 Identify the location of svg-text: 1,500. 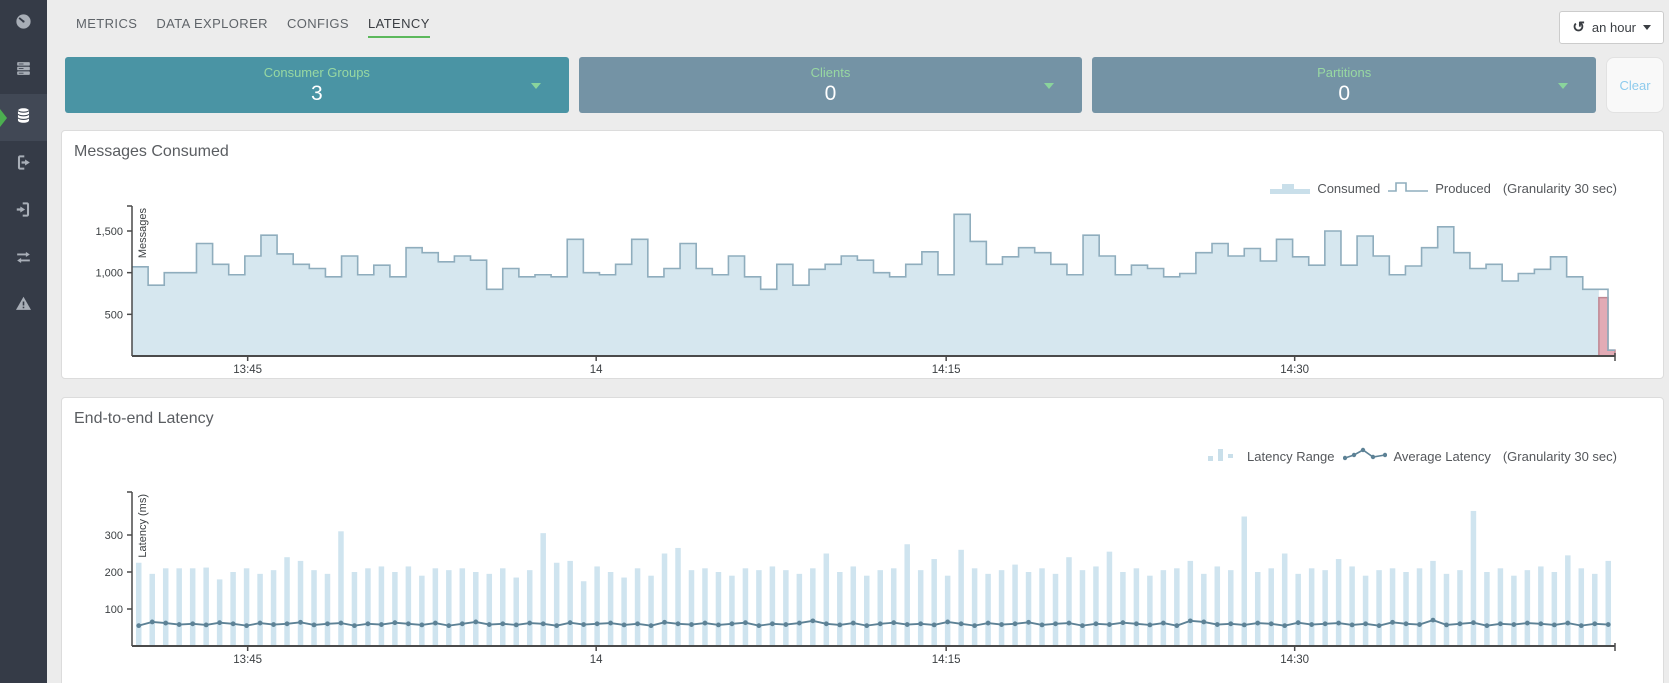
(109, 232).